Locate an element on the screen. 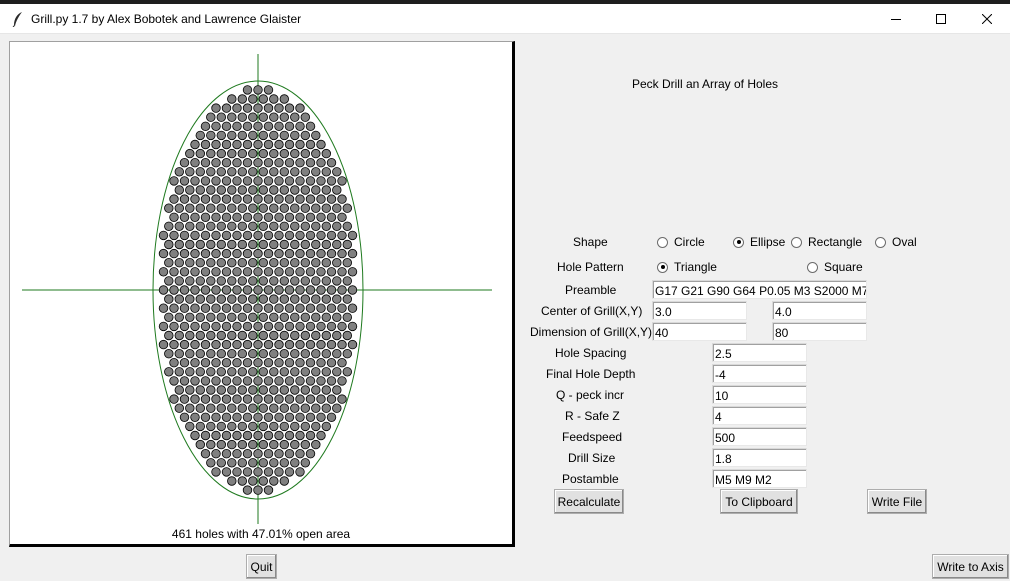 This screenshot has width=1010, height=581. radio-indicator is located at coordinates (812, 267).